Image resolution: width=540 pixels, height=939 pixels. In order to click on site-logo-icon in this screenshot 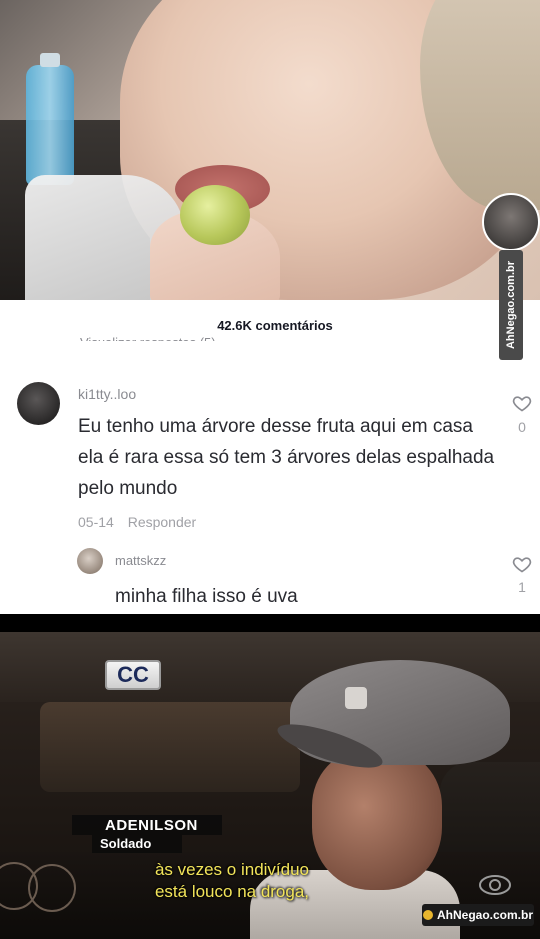, I will do `click(427, 915)`.